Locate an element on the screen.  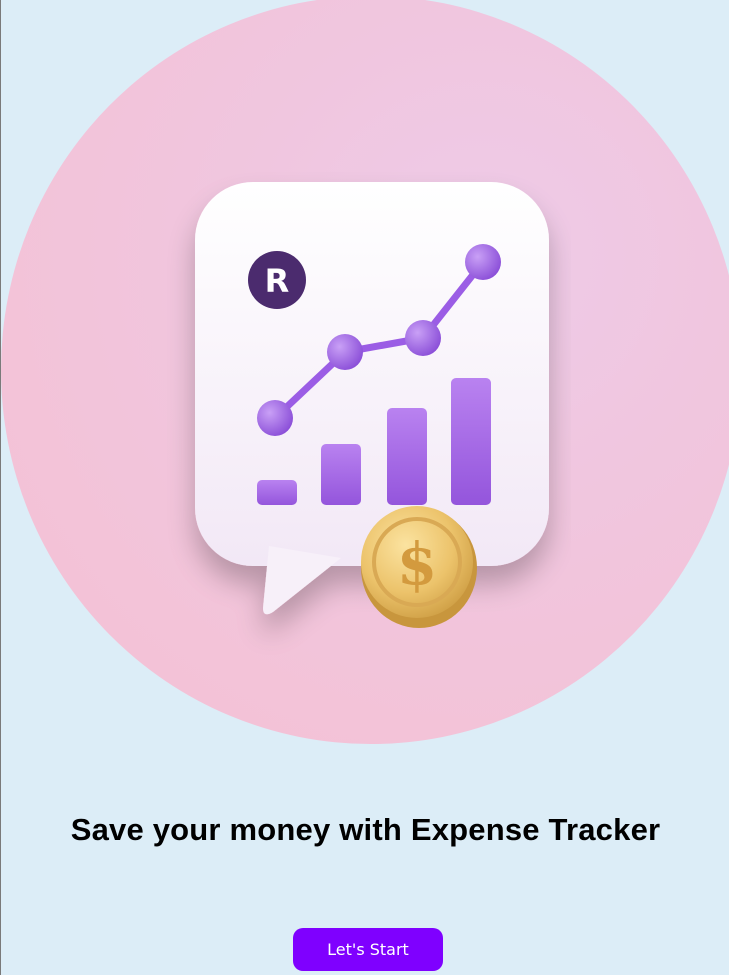
currency-badge-label: R is located at coordinates (277, 281).